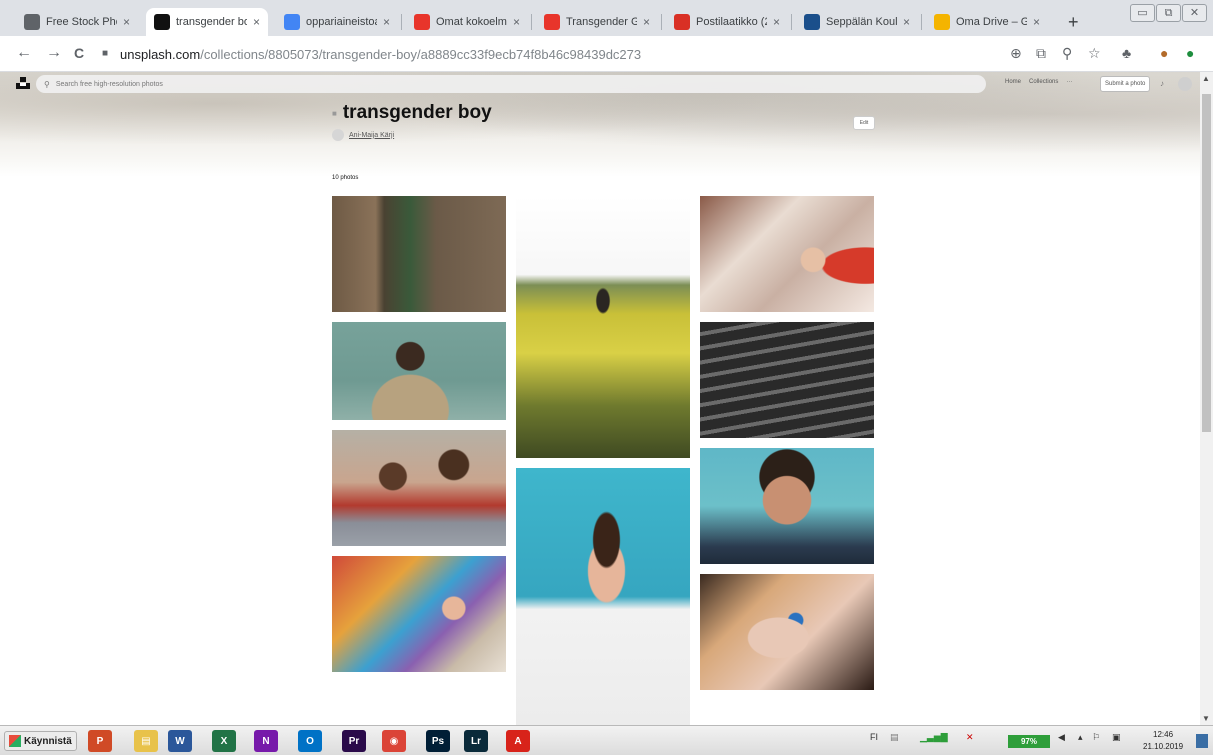  I want to click on language-indicator: FI, so click(874, 737).